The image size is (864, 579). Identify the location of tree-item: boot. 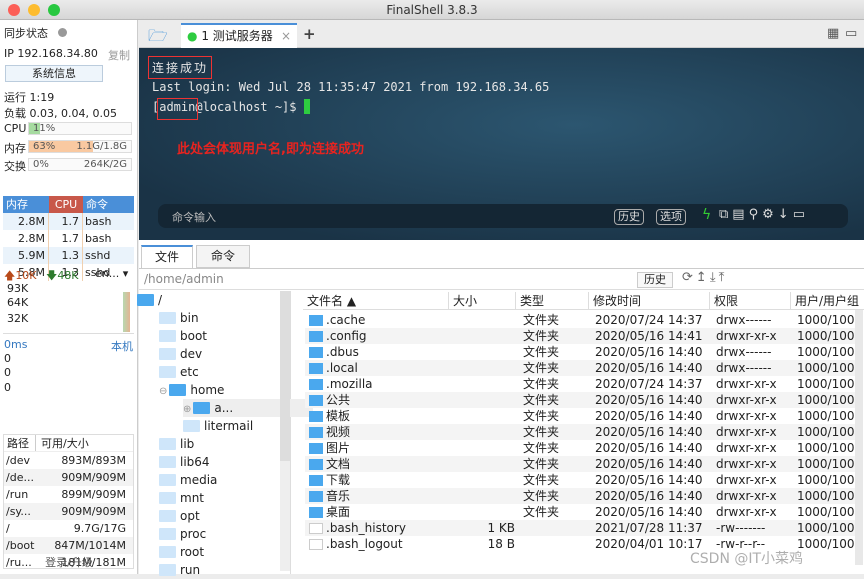
(183, 336).